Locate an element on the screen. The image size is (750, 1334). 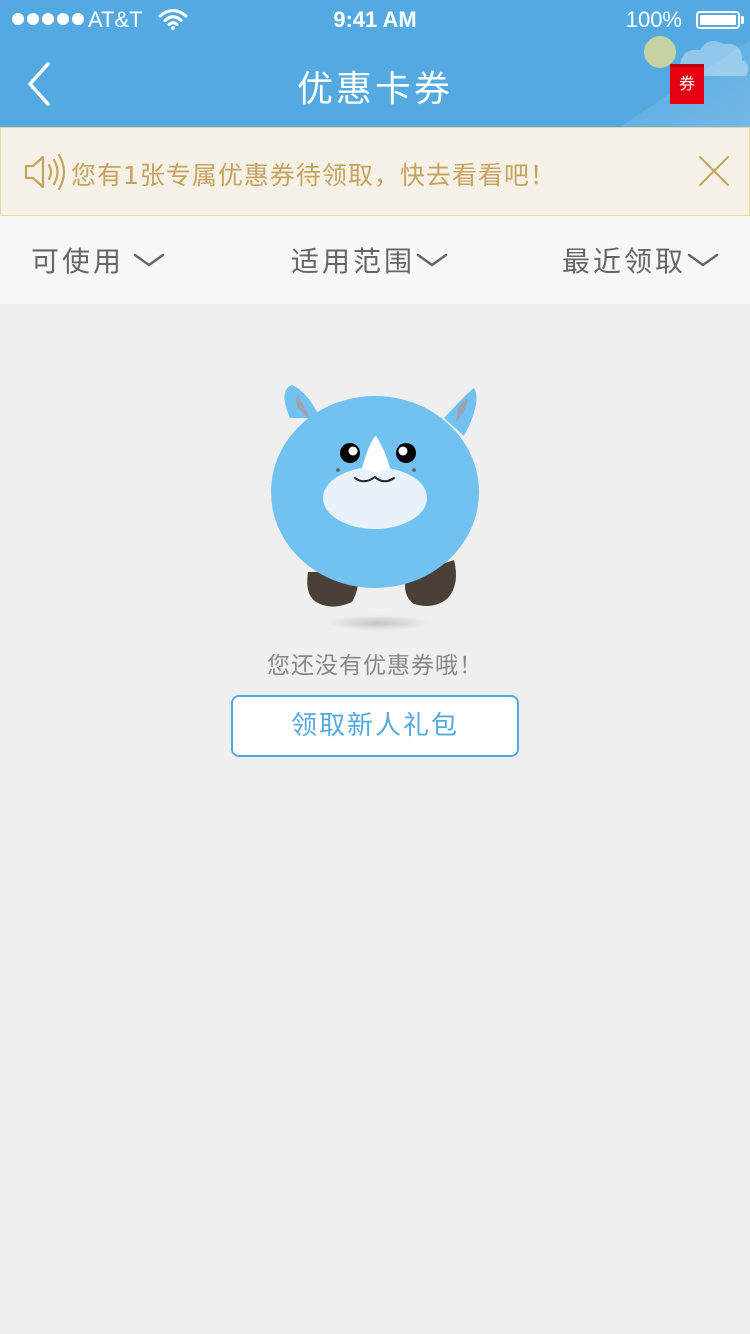
filter-recent: 最近领取 is located at coordinates (641, 260).